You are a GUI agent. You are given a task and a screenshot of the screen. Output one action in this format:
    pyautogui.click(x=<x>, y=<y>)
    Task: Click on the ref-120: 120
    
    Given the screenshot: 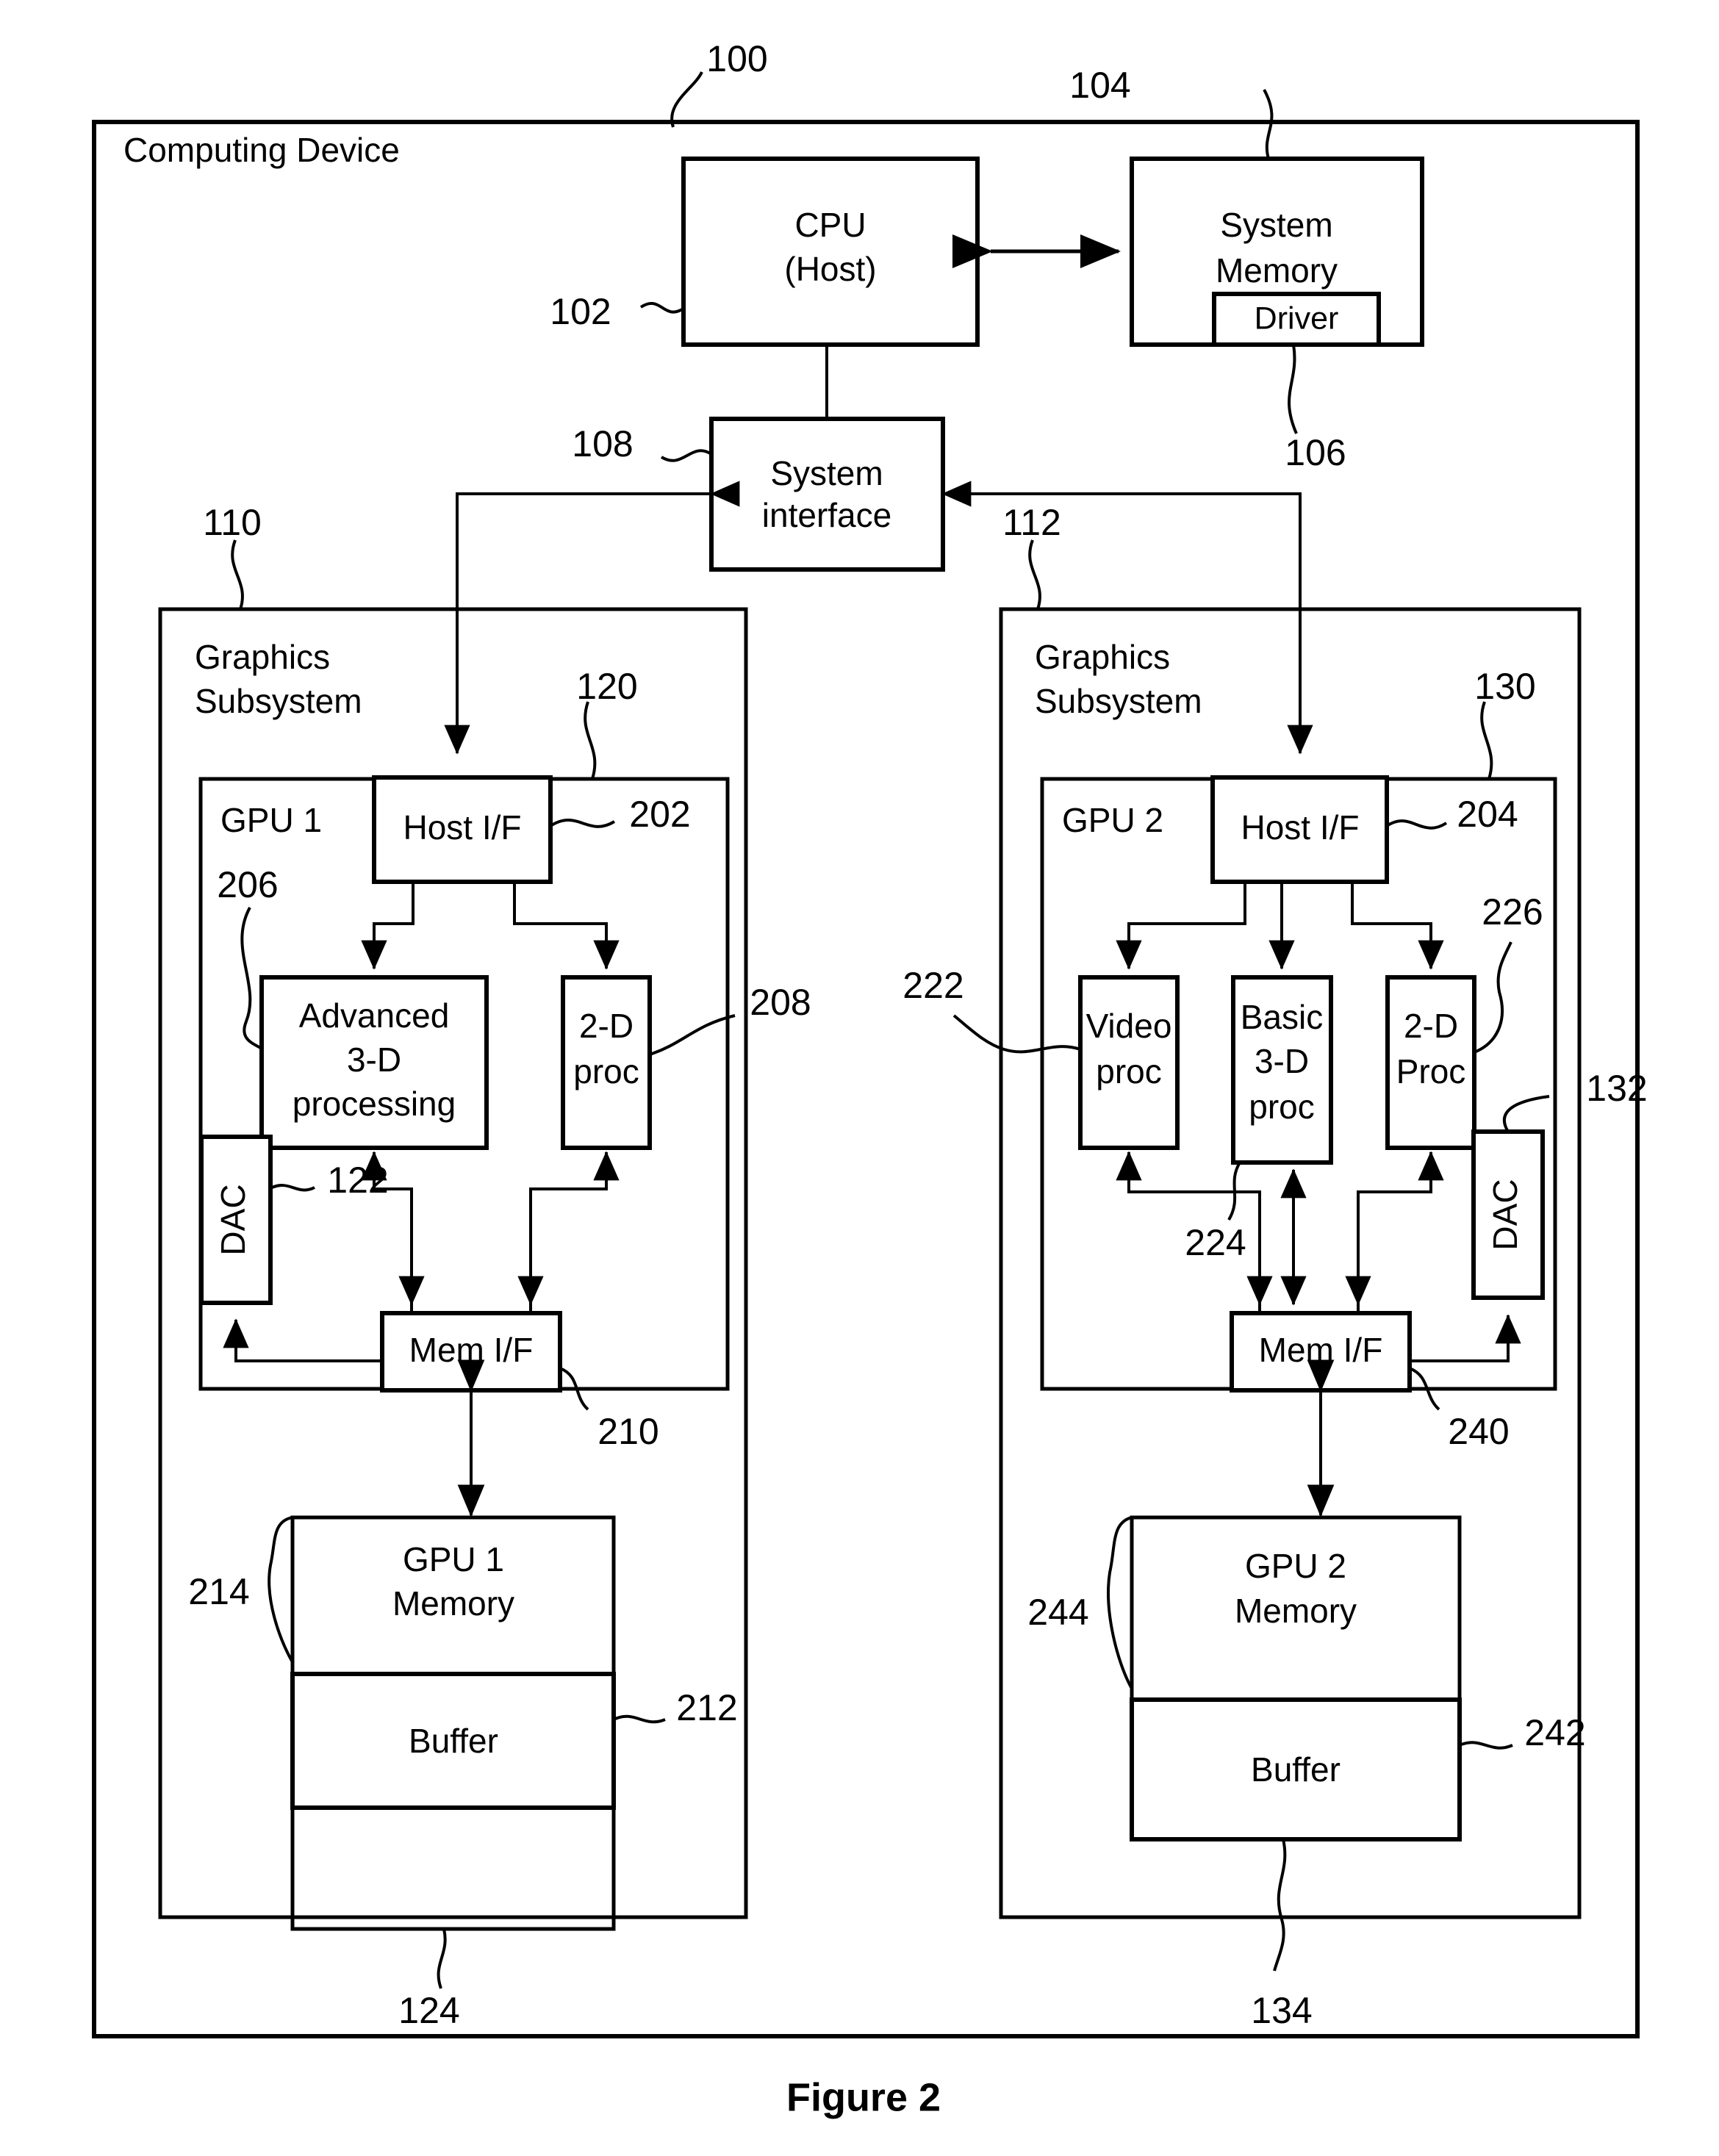 What is the action you would take?
    pyautogui.click(x=606, y=686)
    